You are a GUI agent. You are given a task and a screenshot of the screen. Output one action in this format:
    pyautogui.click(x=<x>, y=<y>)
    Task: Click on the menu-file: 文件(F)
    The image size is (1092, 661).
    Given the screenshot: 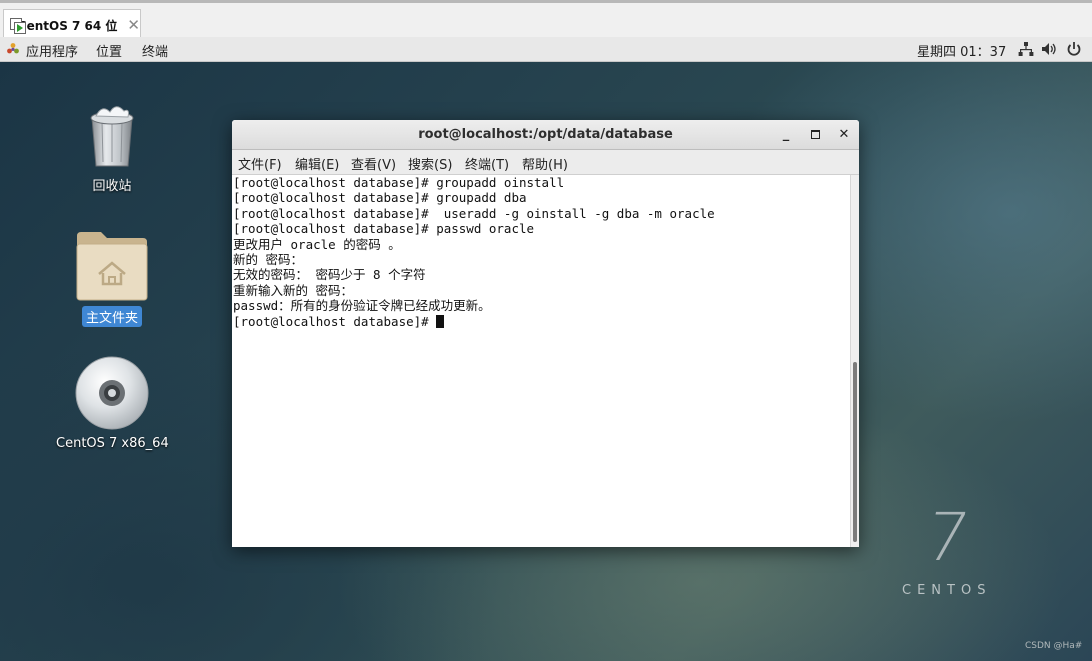 What is the action you would take?
    pyautogui.click(x=260, y=163)
    